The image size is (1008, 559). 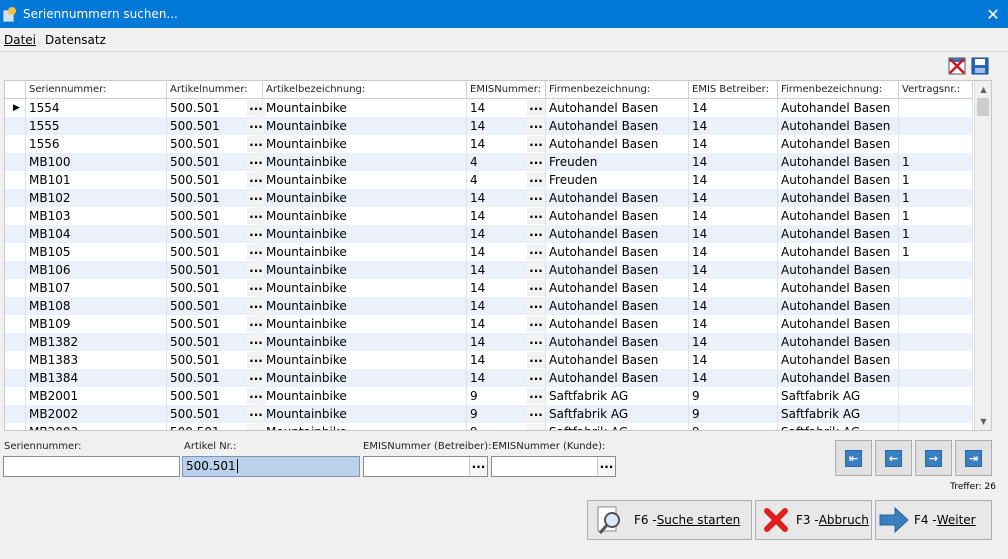 I want to click on table-cell: MB107, so click(x=96, y=288).